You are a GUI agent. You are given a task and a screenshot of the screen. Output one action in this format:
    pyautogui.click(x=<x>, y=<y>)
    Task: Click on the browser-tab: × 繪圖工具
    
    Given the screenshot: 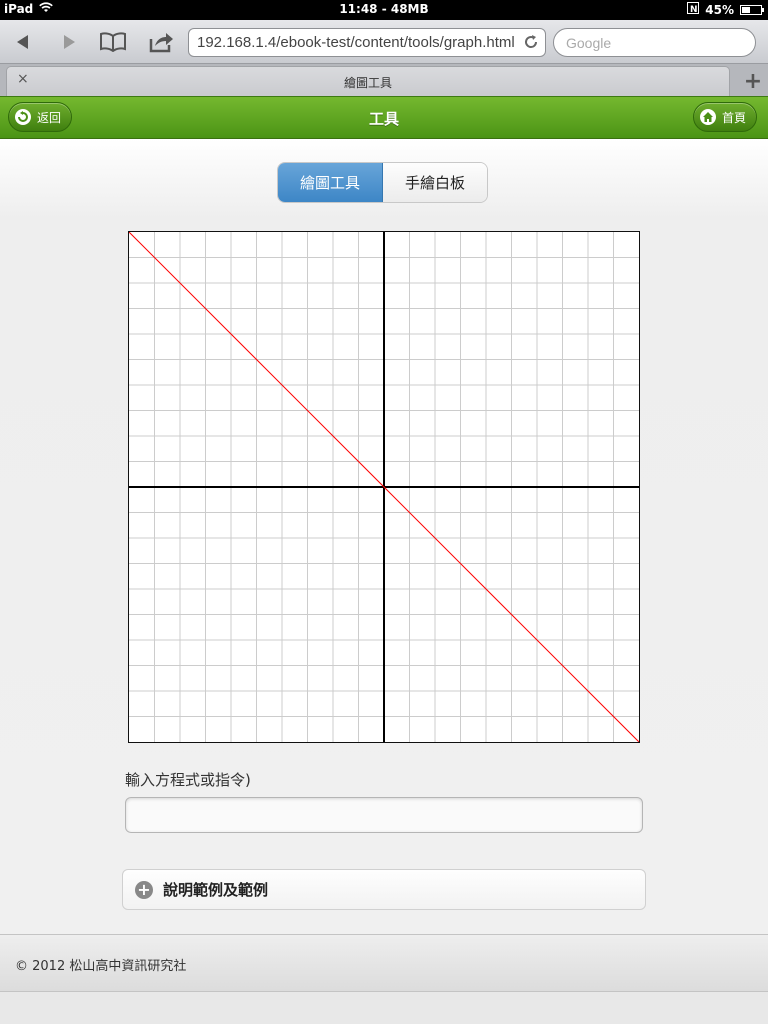 What is the action you would take?
    pyautogui.click(x=368, y=81)
    